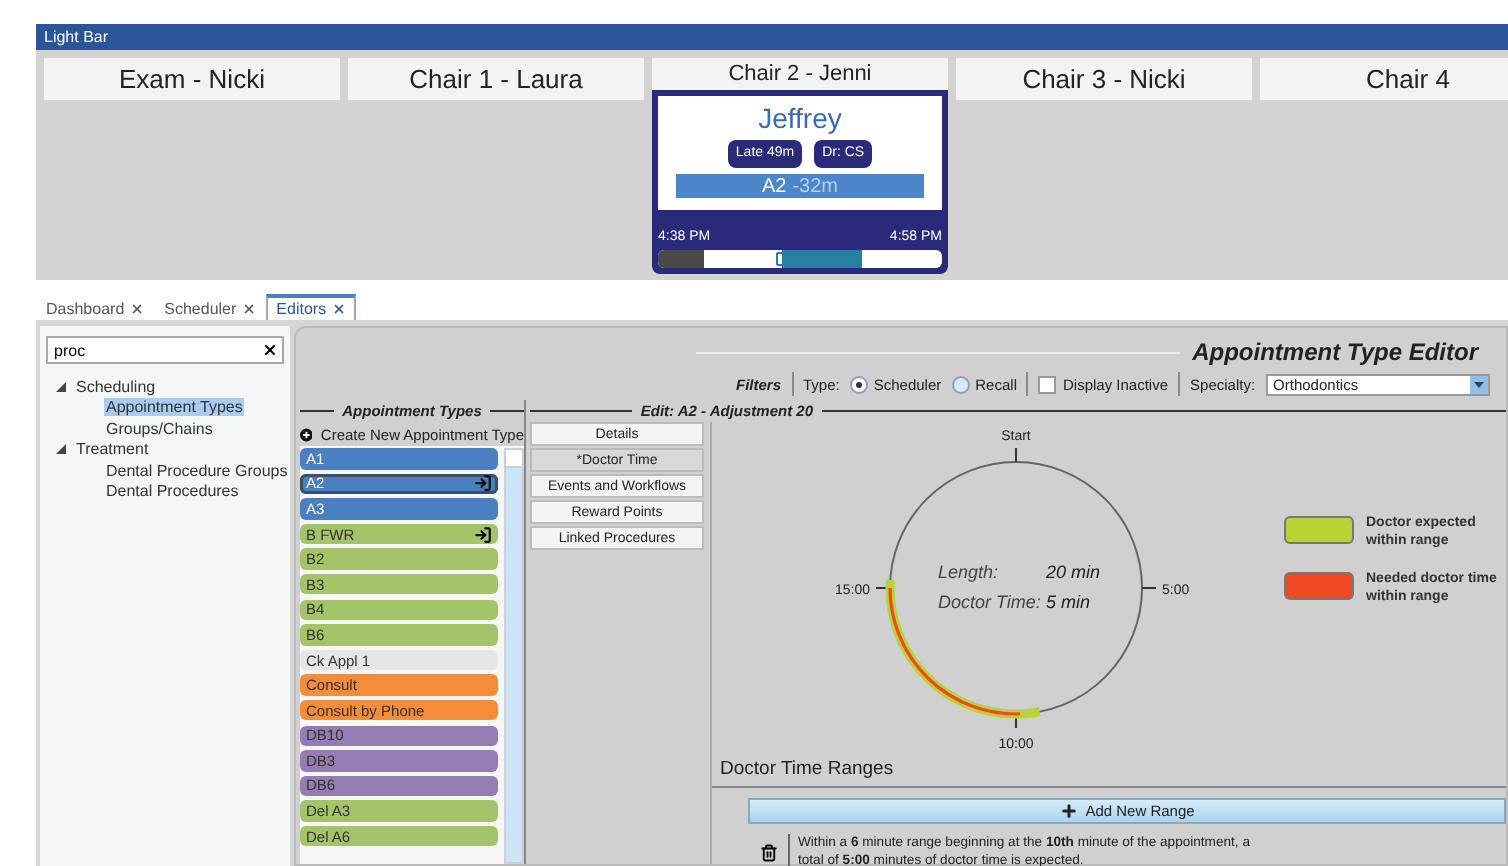  What do you see at coordinates (800, 74) in the screenshot?
I see `chair-header: Chair 2 - Jenni` at bounding box center [800, 74].